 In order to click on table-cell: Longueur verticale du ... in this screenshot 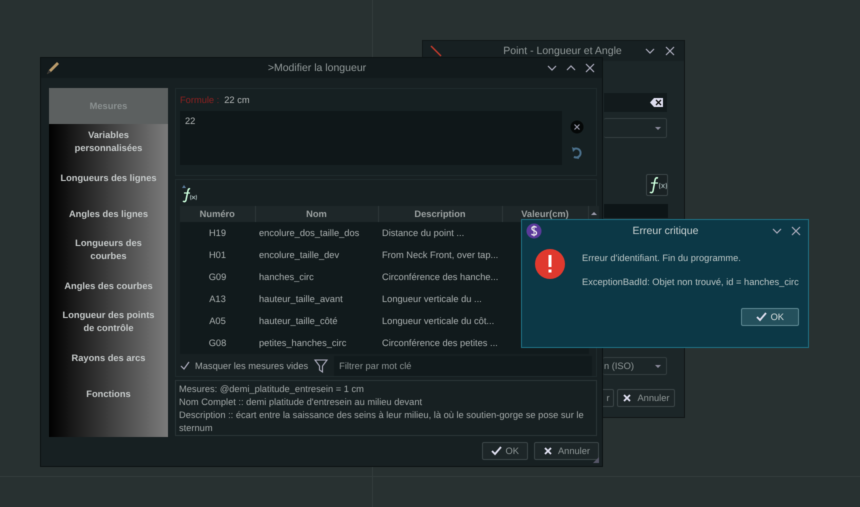, I will do `click(440, 299)`.